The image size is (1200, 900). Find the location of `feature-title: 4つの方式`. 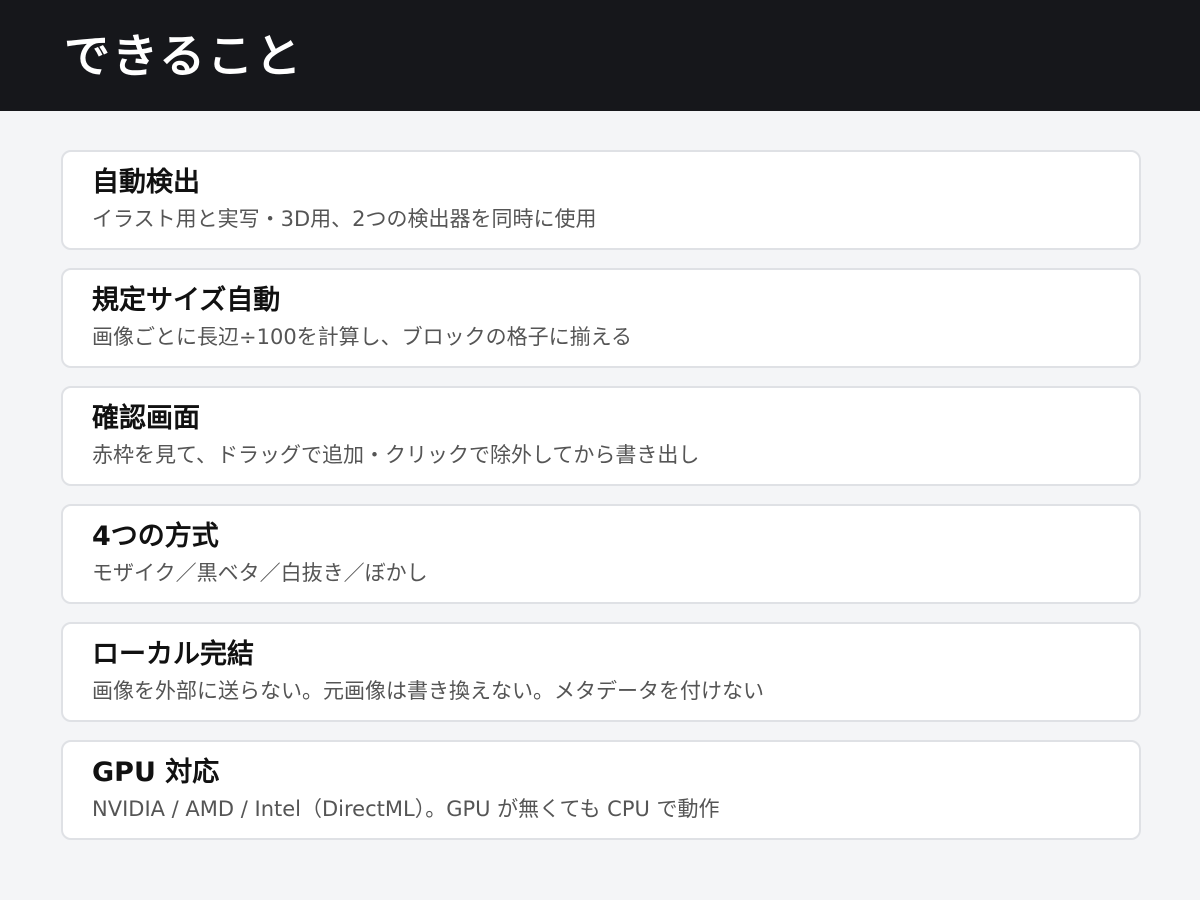

feature-title: 4つの方式 is located at coordinates (155, 536).